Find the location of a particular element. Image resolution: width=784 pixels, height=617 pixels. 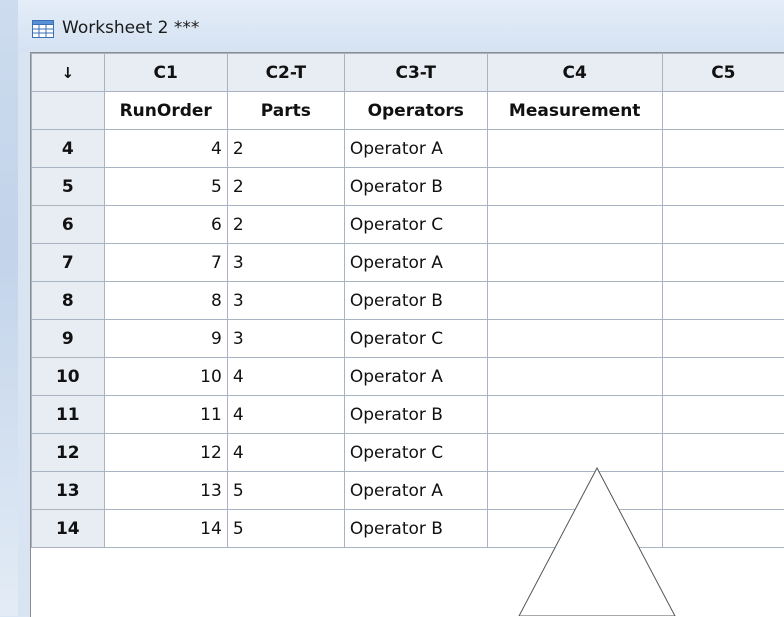

cell-c1: 6 is located at coordinates (165, 225).